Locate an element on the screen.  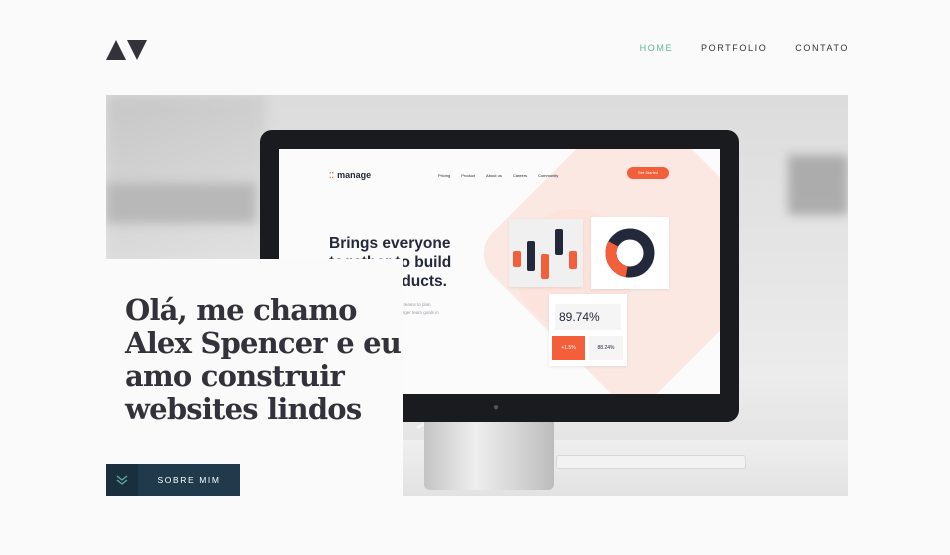
logo-icon is located at coordinates (126, 49).